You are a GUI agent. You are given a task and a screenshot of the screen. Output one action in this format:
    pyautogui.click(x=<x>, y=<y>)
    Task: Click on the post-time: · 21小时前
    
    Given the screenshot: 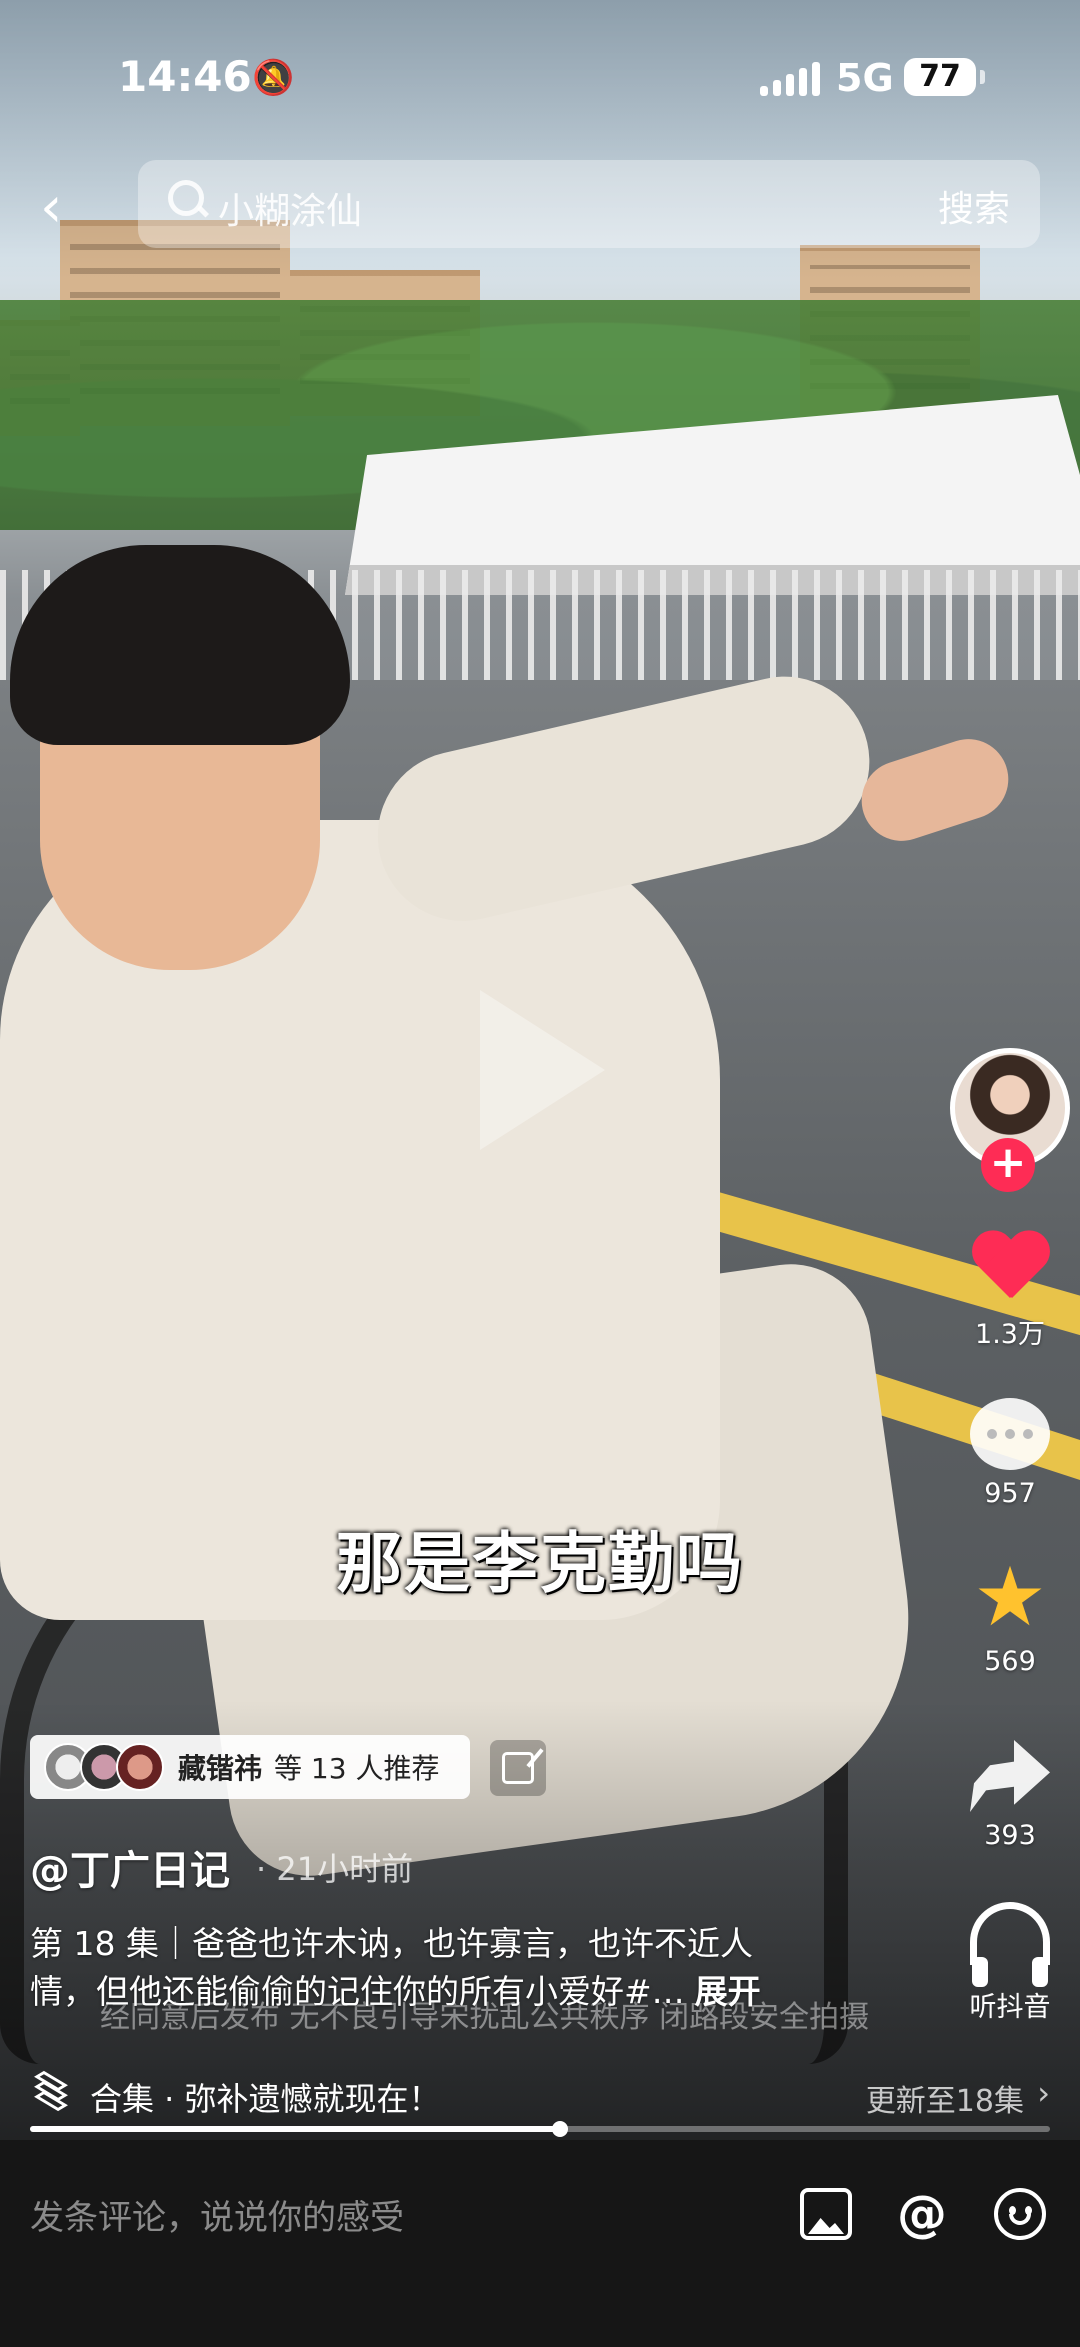 What is the action you would take?
    pyautogui.click(x=335, y=1869)
    